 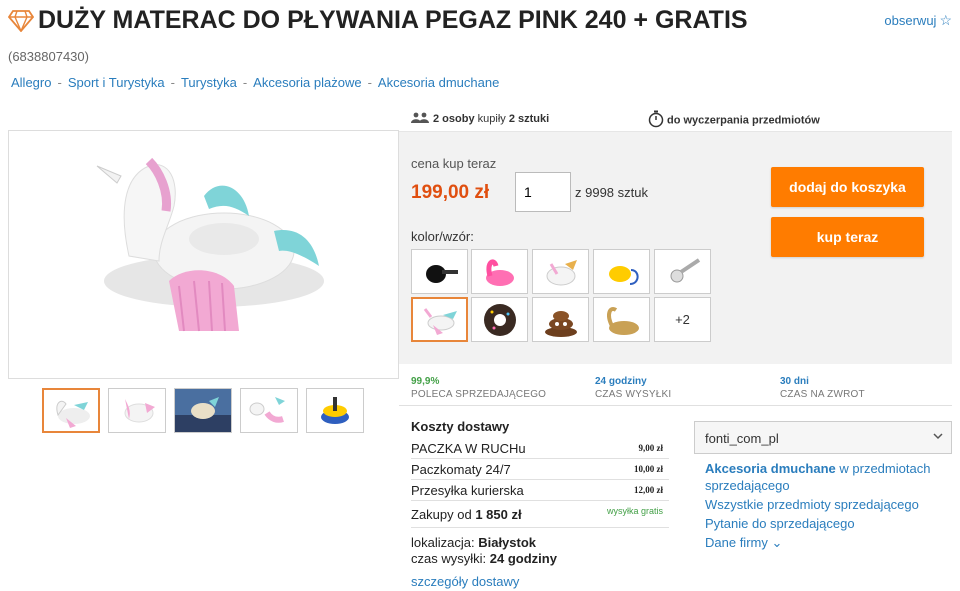 I want to click on free-shipping-threshold: Zakupy od 1 850 zł, so click(x=466, y=514).